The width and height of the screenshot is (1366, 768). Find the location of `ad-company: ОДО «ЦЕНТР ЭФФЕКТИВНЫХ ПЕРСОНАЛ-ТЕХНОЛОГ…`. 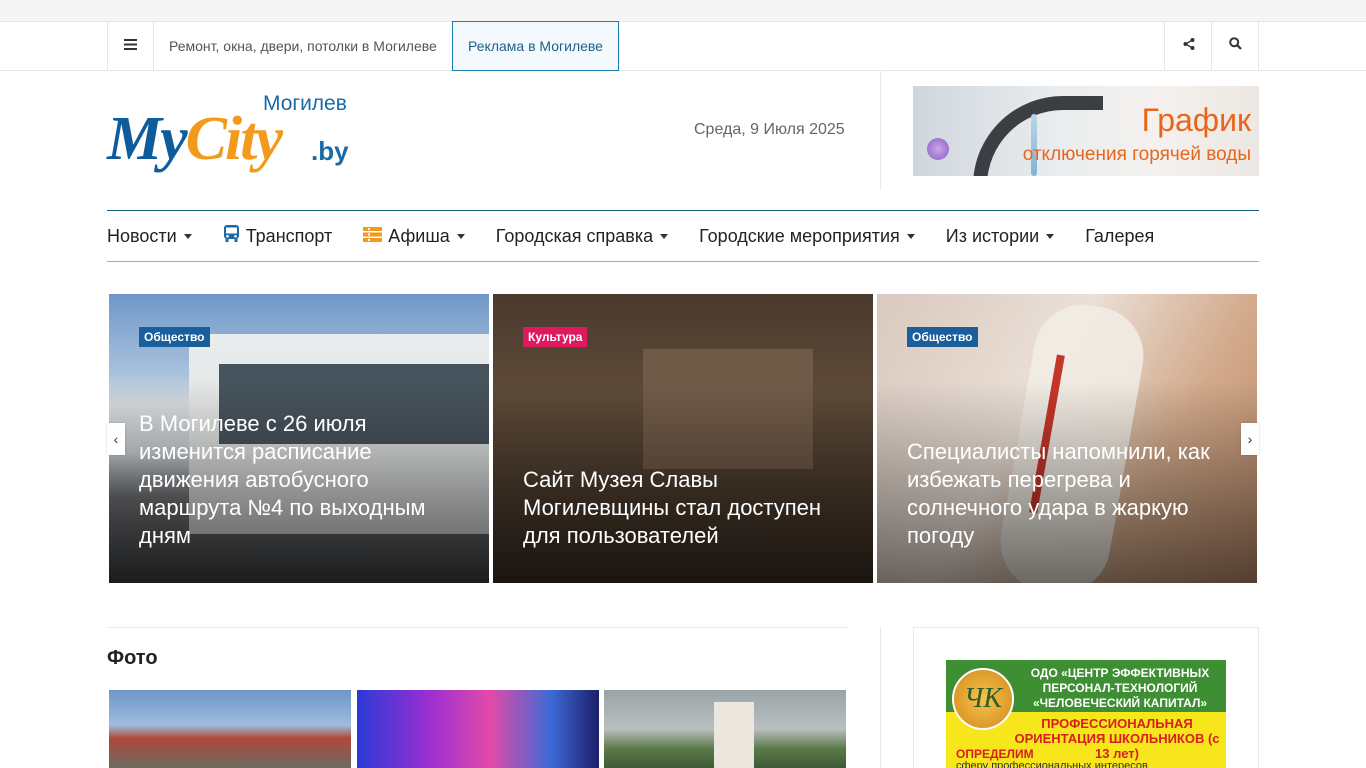

ad-company: ОДО «ЦЕНТР ЭФФЕКТИВНЫХ ПЕРСОНАЛ-ТЕХНОЛОГ… is located at coordinates (1120, 688).